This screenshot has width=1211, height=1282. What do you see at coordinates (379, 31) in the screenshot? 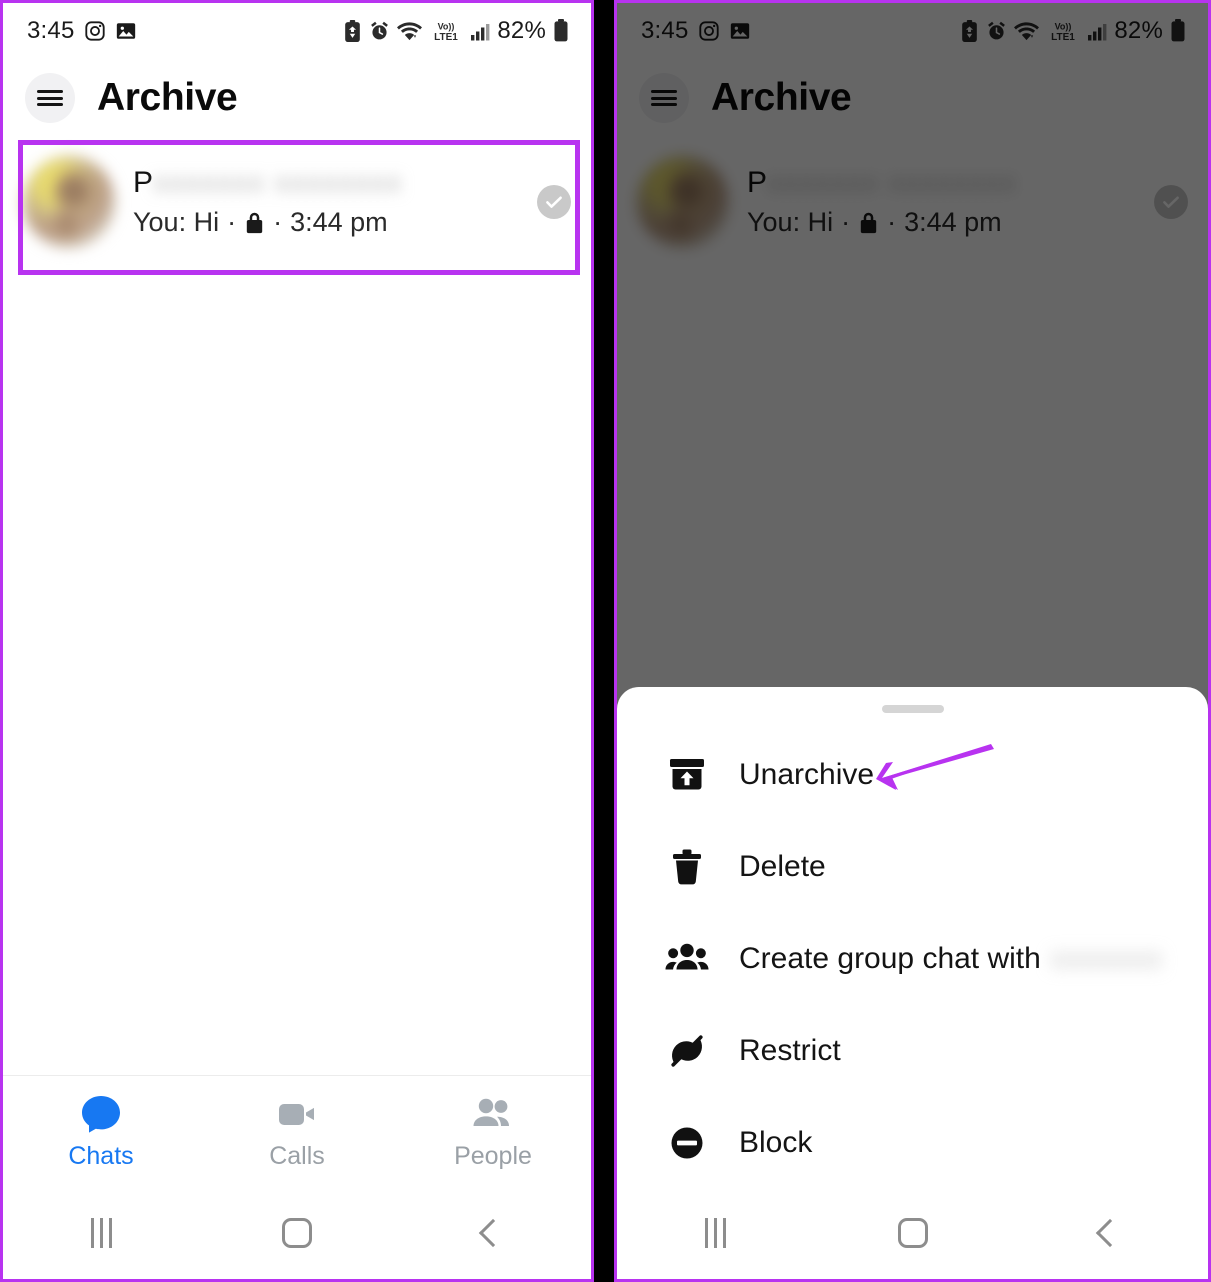
I see `alarm-icon` at bounding box center [379, 31].